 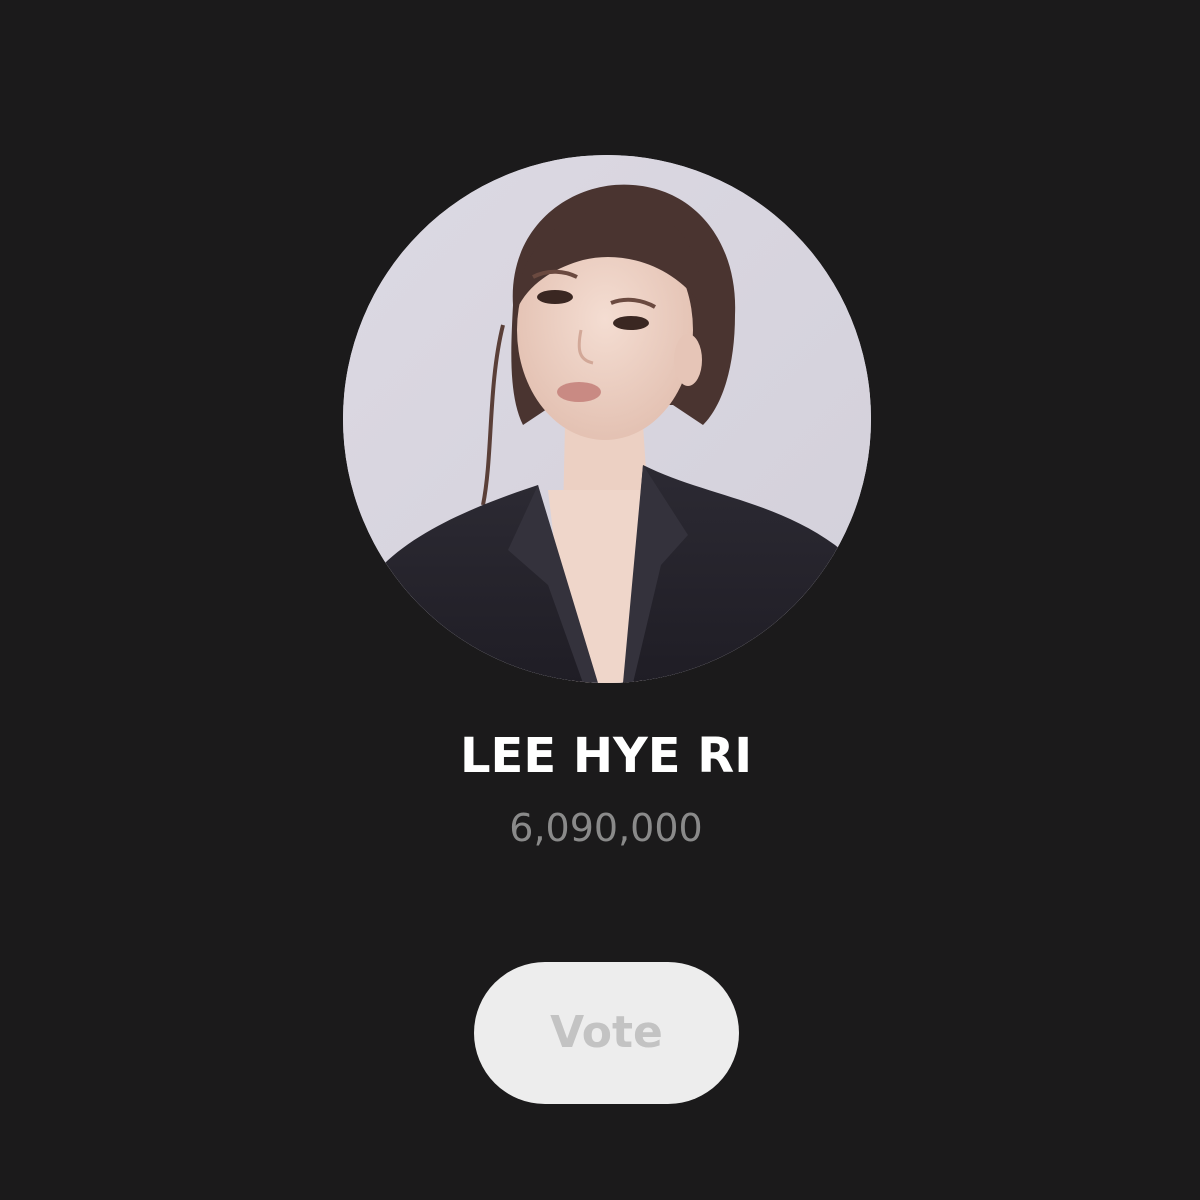 What do you see at coordinates (606, 828) in the screenshot?
I see `vote-count: 6,090,000` at bounding box center [606, 828].